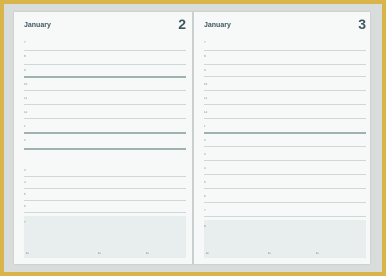  Describe the element at coordinates (25, 182) in the screenshot. I see `left-row-label: 4` at that location.